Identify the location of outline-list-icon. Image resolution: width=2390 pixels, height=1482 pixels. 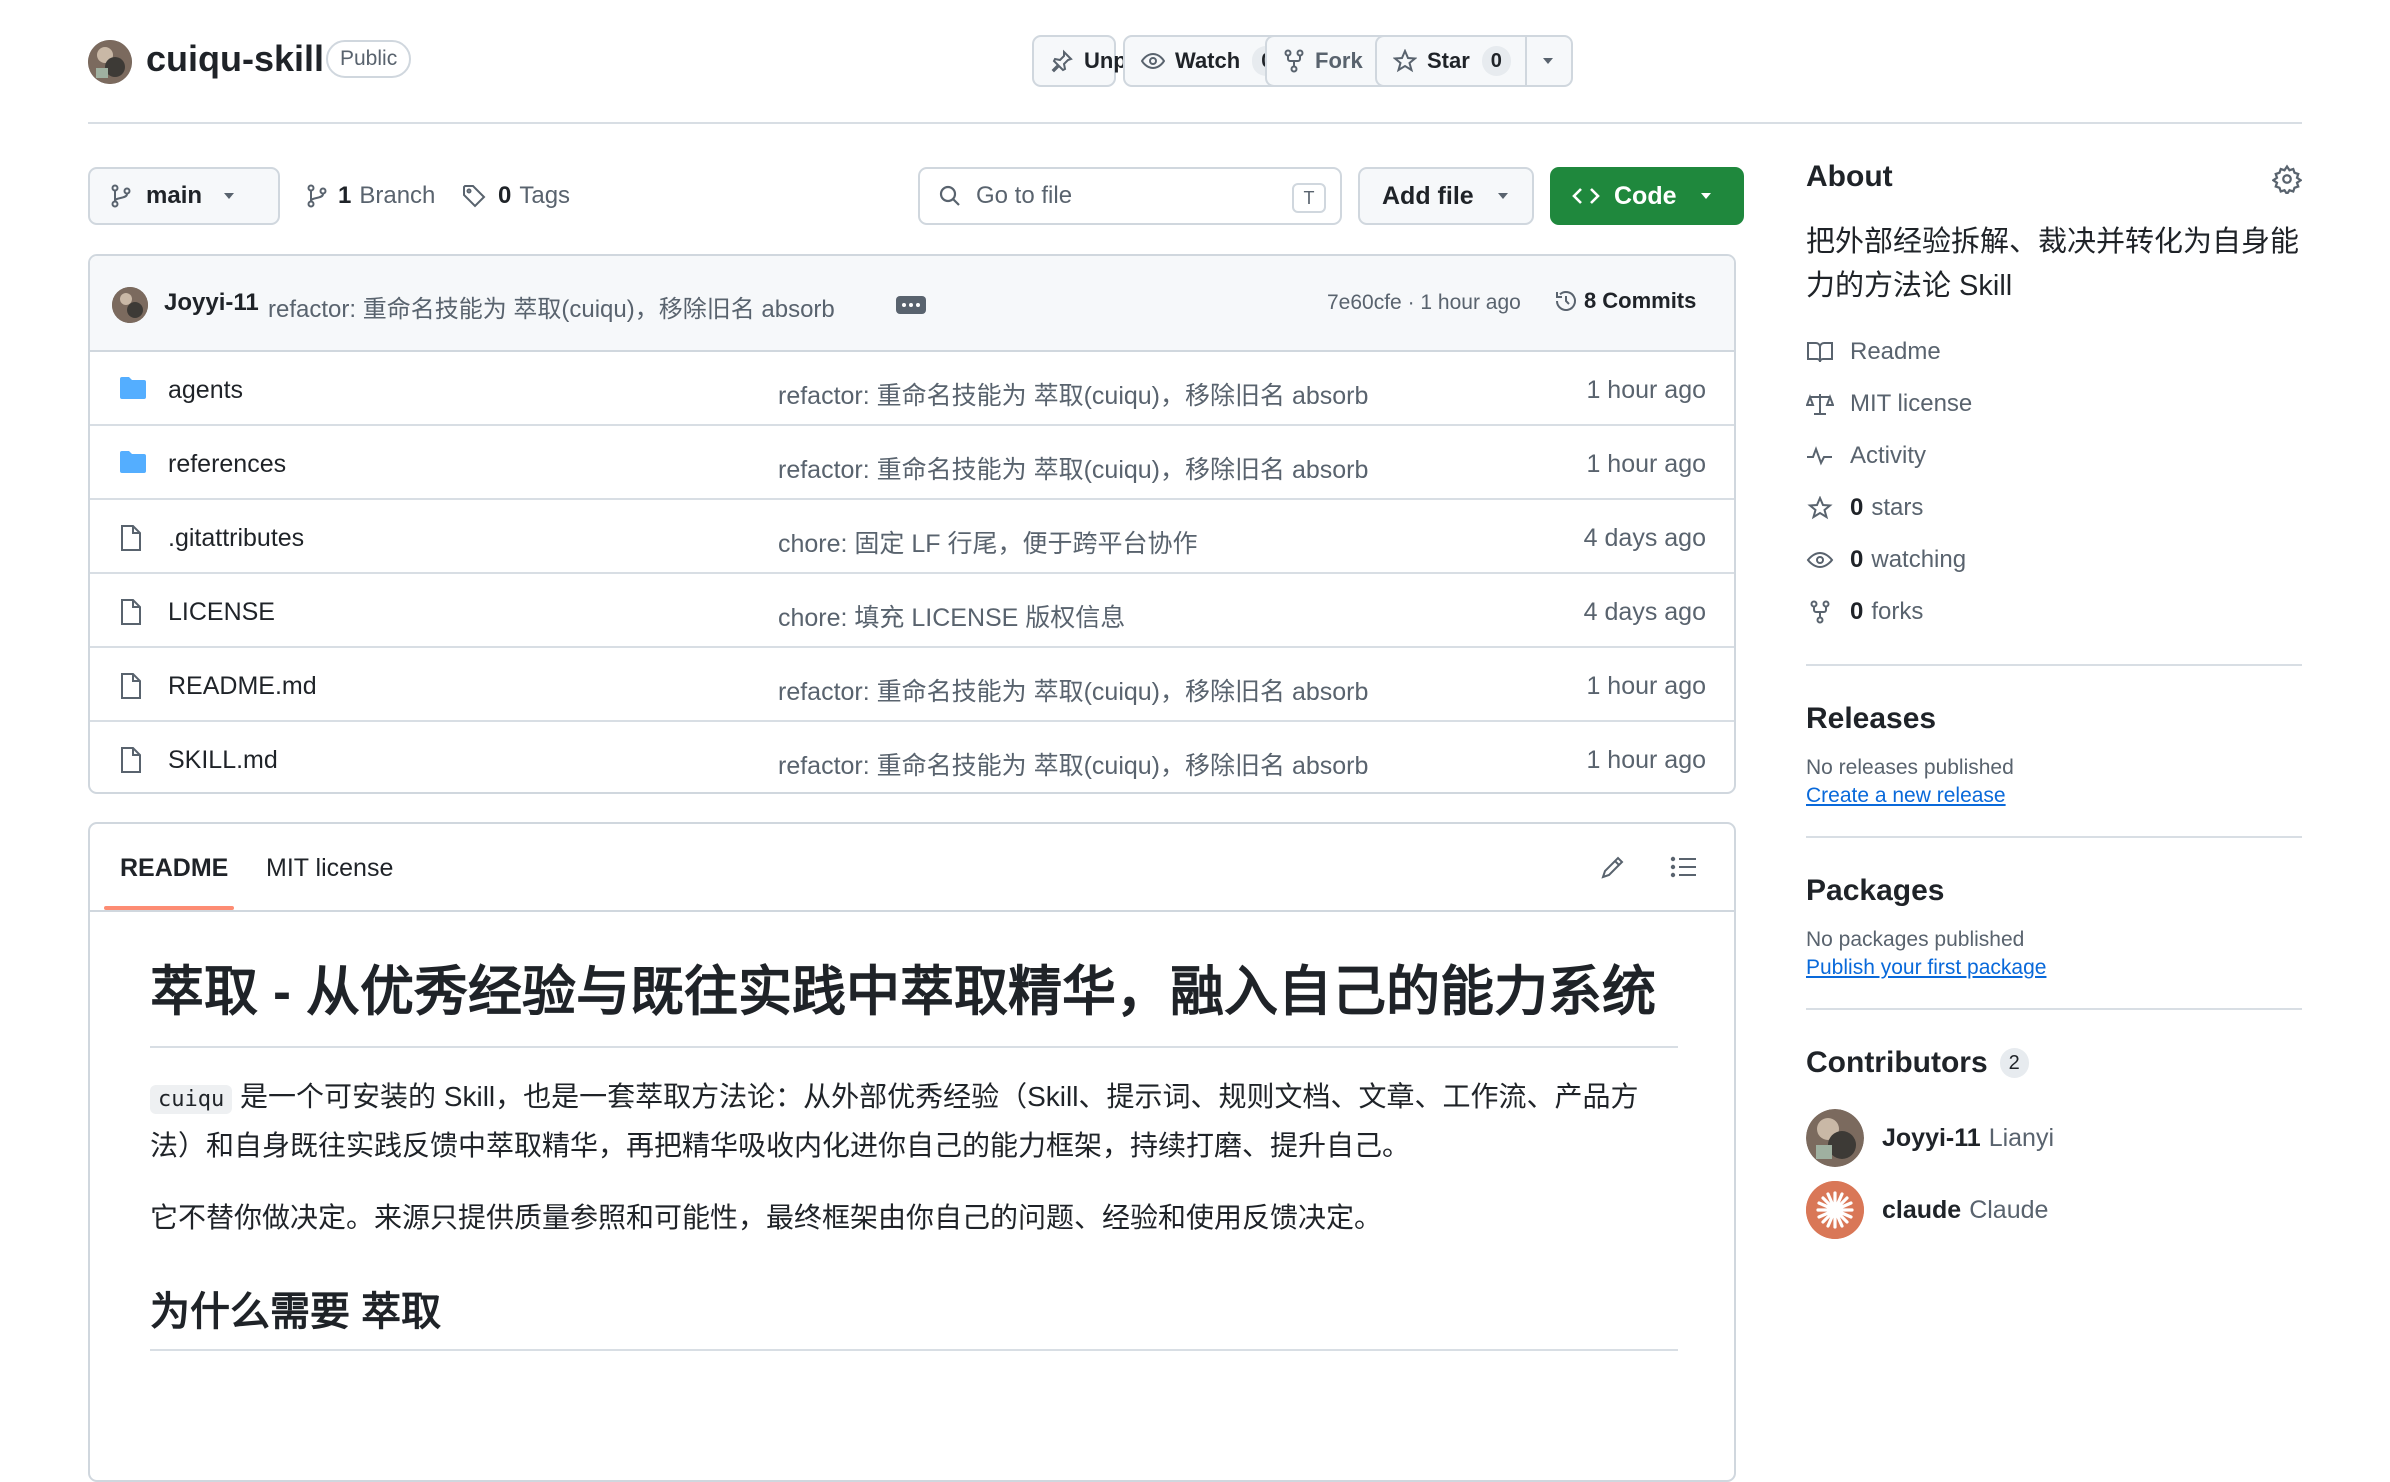
(1684, 867).